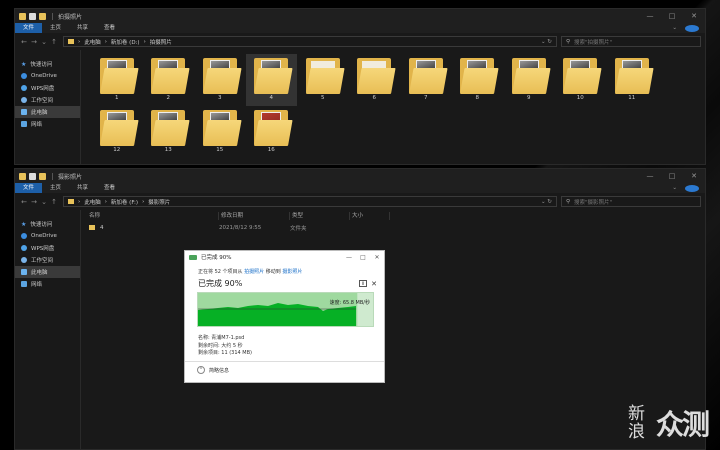 Image resolution: width=720 pixels, height=450 pixels. What do you see at coordinates (213, 370) in the screenshot?
I see `less-details-button: ⌃ 简略信息` at bounding box center [213, 370].